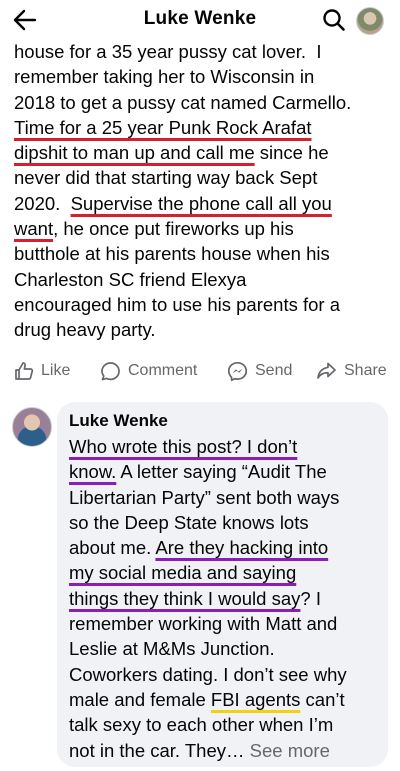 This screenshot has height=771, width=400. What do you see at coordinates (365, 370) in the screenshot?
I see `share-label: Share` at bounding box center [365, 370].